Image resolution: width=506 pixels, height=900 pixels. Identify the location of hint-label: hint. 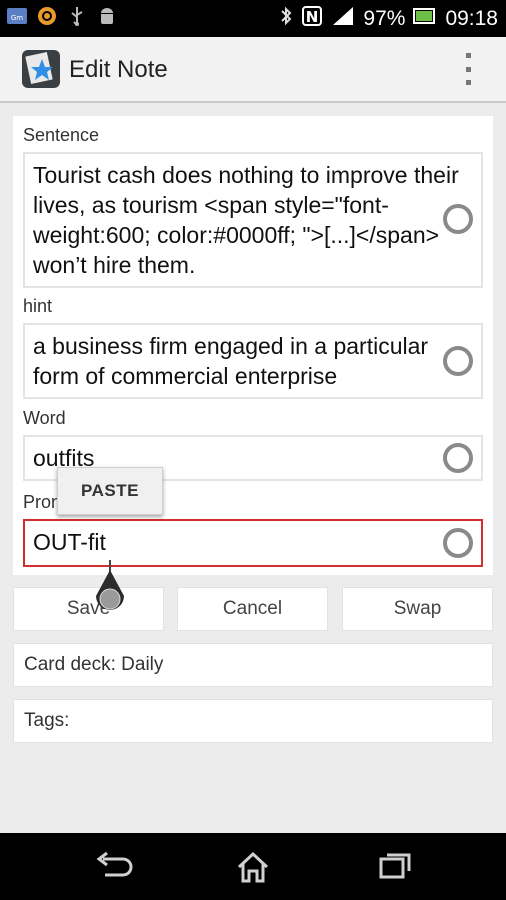
(38, 306).